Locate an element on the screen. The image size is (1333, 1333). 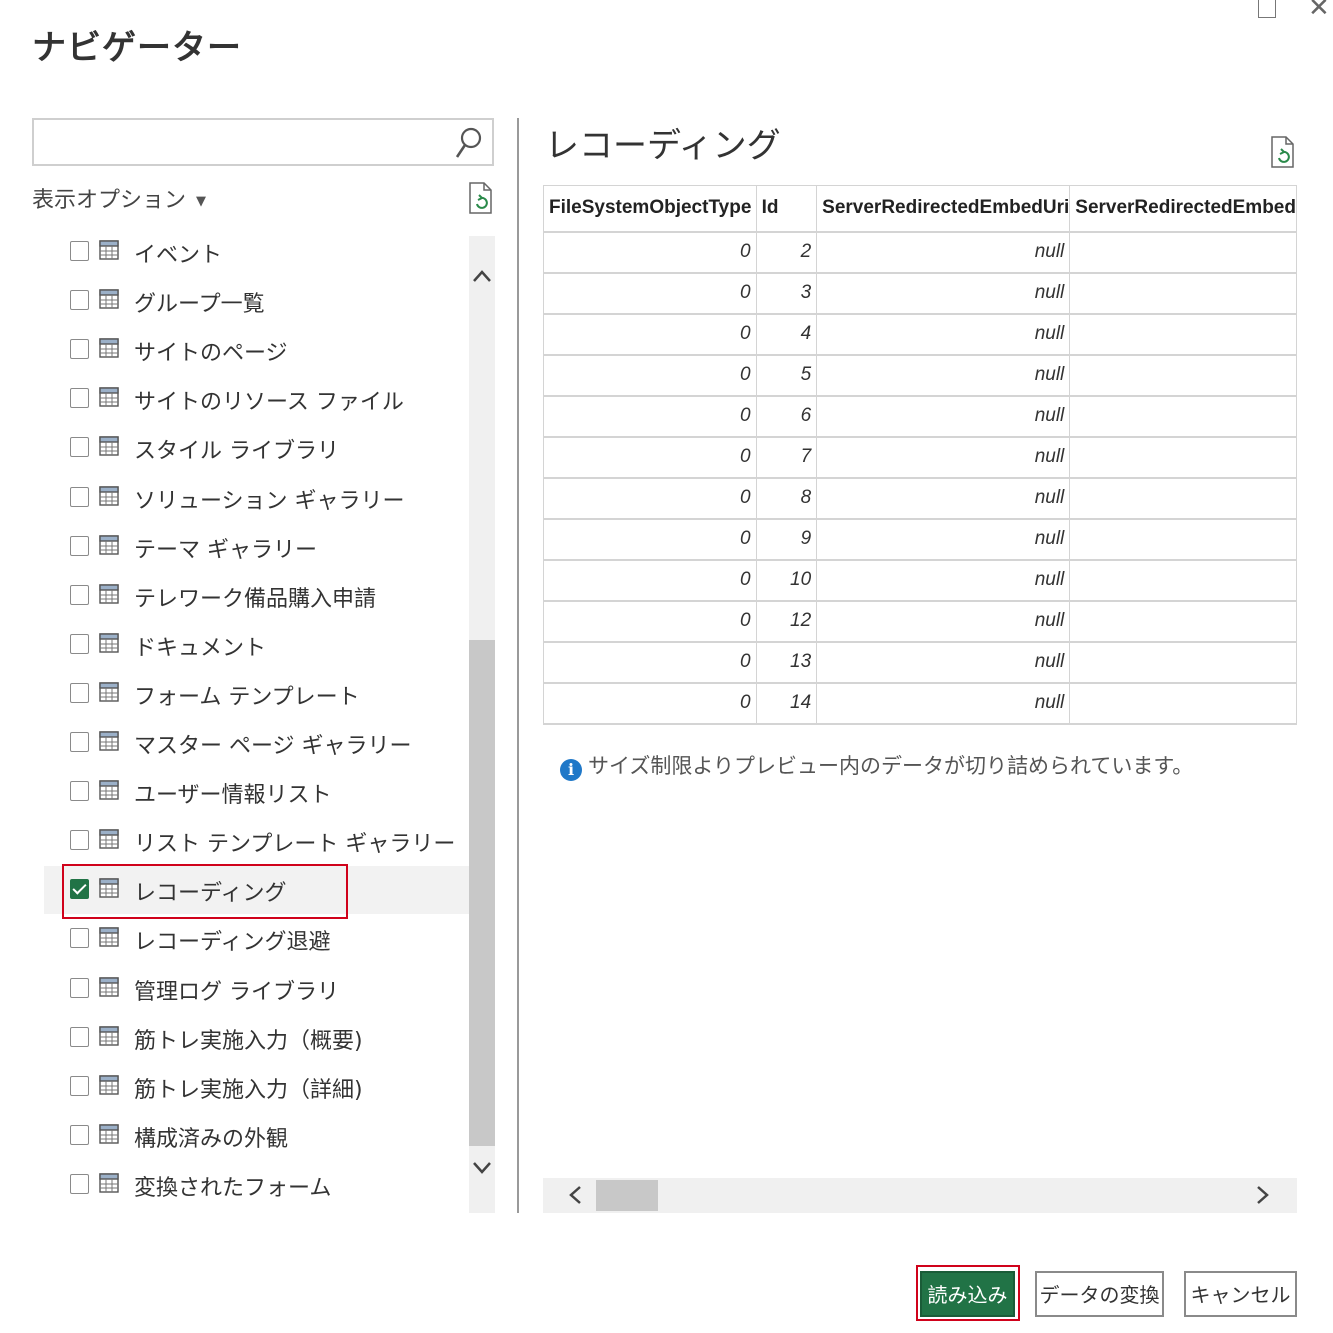
table-cell: 10 is located at coordinates (787, 580).